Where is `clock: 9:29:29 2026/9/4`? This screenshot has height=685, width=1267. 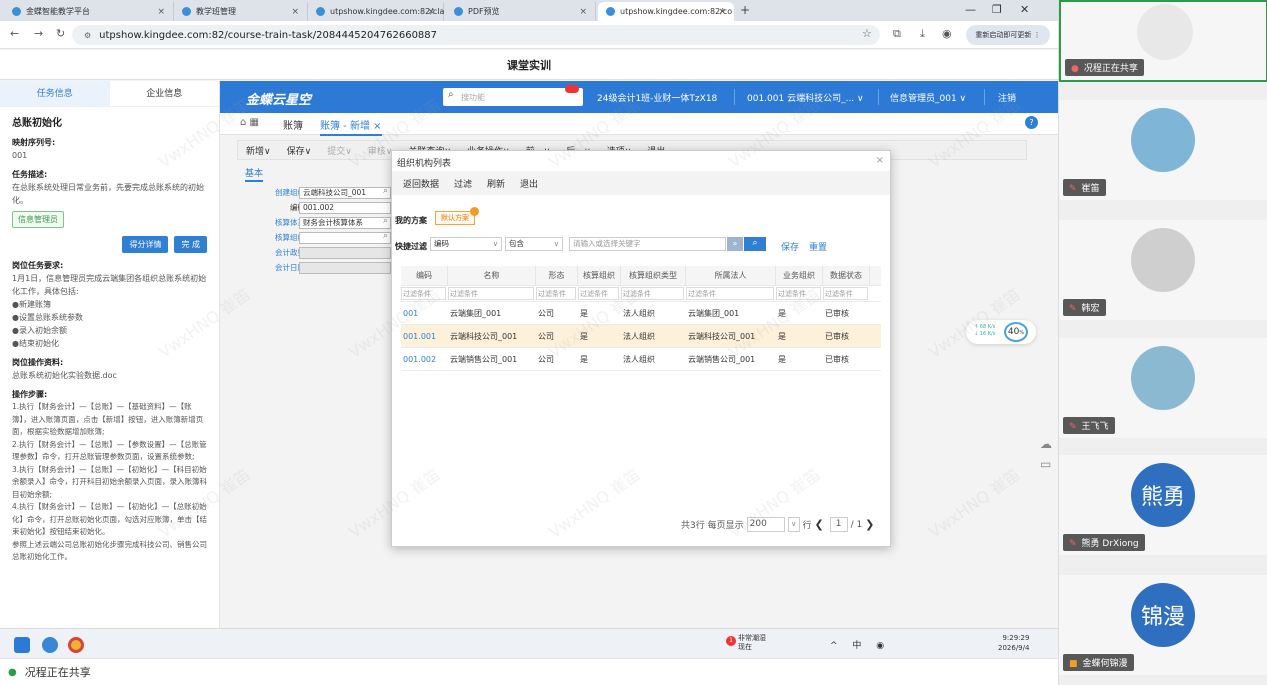 clock: 9:29:29 2026/9/4 is located at coordinates (1013, 643).